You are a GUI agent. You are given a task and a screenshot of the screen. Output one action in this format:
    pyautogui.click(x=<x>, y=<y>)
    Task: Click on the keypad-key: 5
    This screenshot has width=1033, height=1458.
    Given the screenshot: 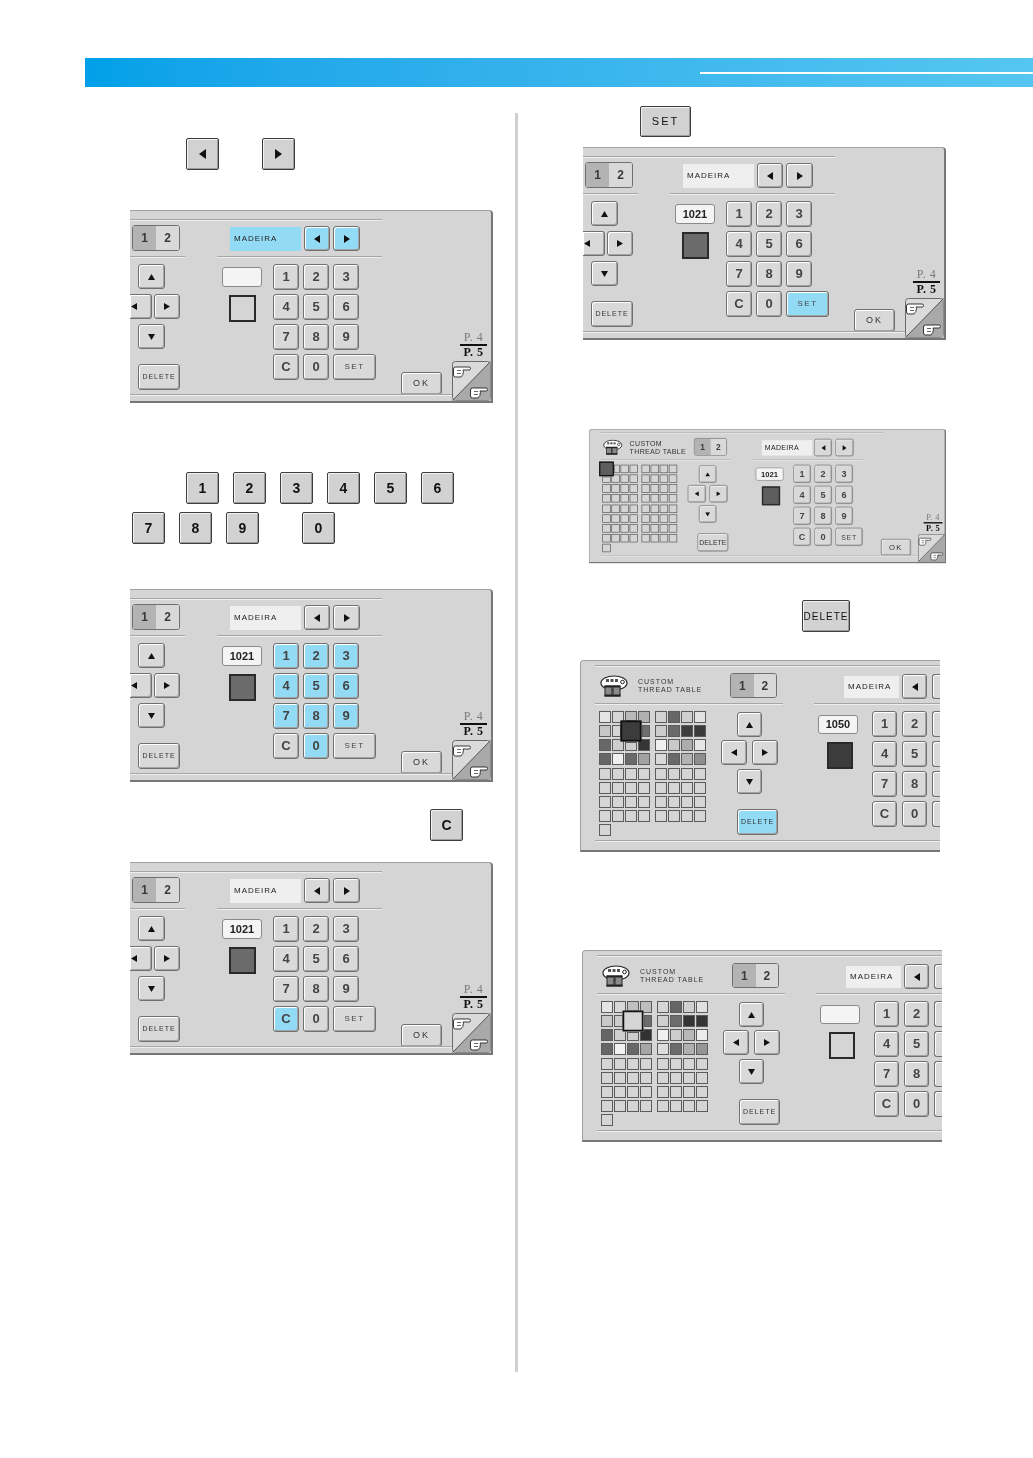 What is the action you would take?
    pyautogui.click(x=769, y=244)
    